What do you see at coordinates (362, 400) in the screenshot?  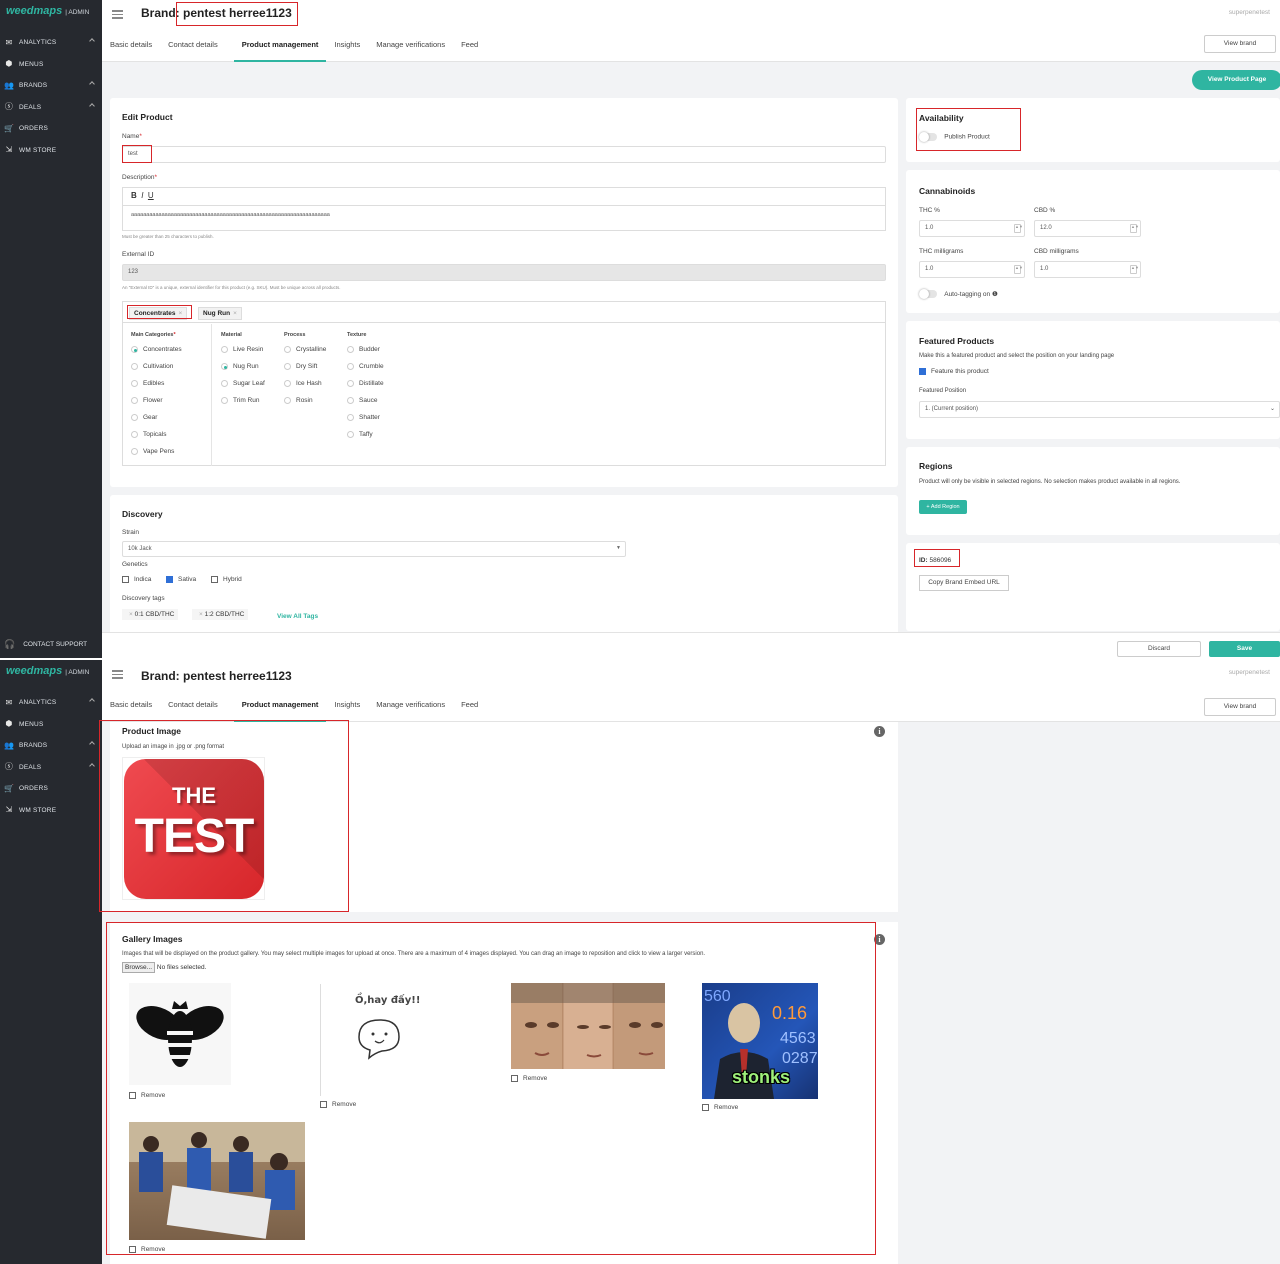 I see `radio-sauce: Sauce` at bounding box center [362, 400].